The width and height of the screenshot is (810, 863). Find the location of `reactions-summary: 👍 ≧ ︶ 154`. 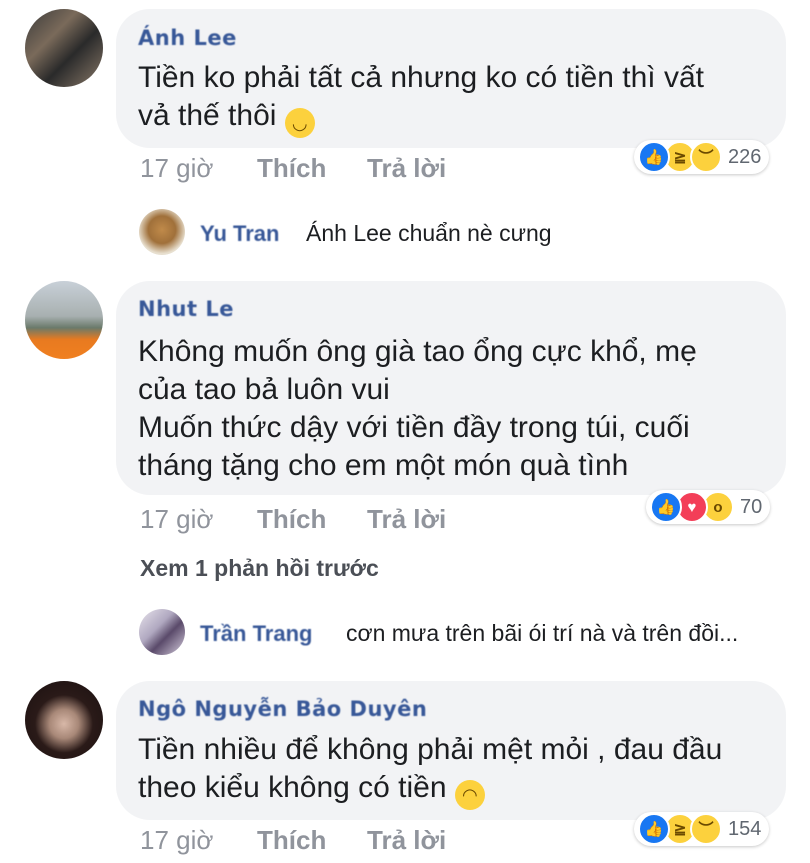

reactions-summary: 👍 ≧ ︶ 154 is located at coordinates (702, 829).